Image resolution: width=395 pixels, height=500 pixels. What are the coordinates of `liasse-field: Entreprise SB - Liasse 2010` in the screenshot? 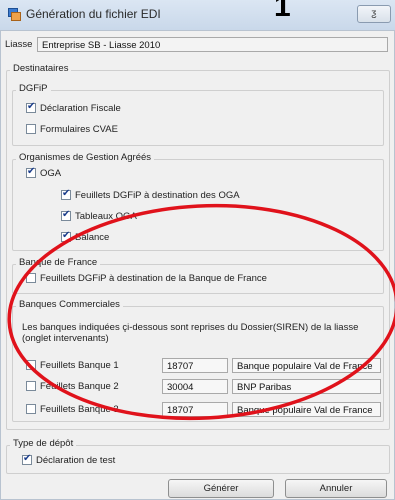 It's located at (212, 44).